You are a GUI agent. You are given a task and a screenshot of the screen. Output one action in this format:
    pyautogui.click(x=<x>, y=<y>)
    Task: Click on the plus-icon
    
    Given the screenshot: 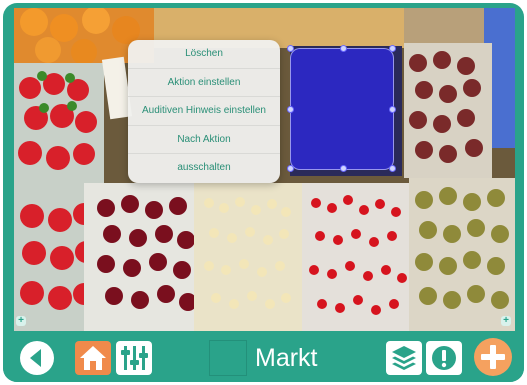 What is the action you would take?
    pyautogui.click(x=493, y=357)
    